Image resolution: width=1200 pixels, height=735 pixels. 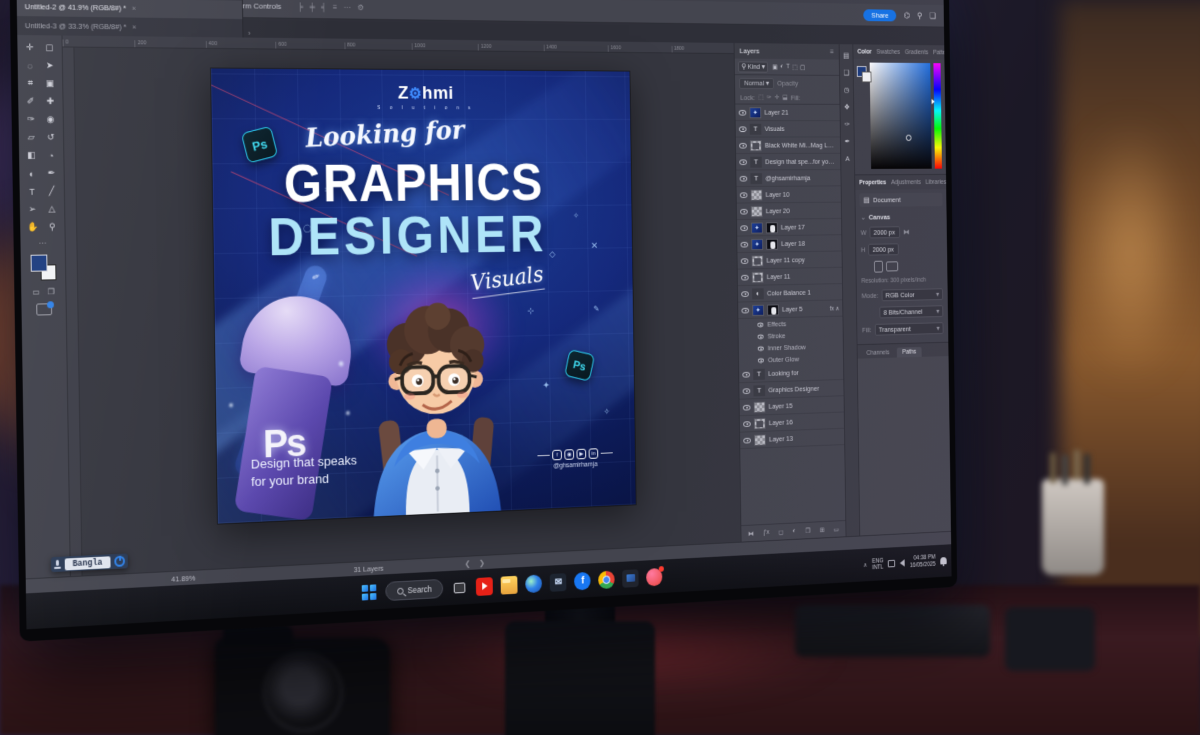 What do you see at coordinates (892, 266) in the screenshot?
I see `landscape-orientation-button` at bounding box center [892, 266].